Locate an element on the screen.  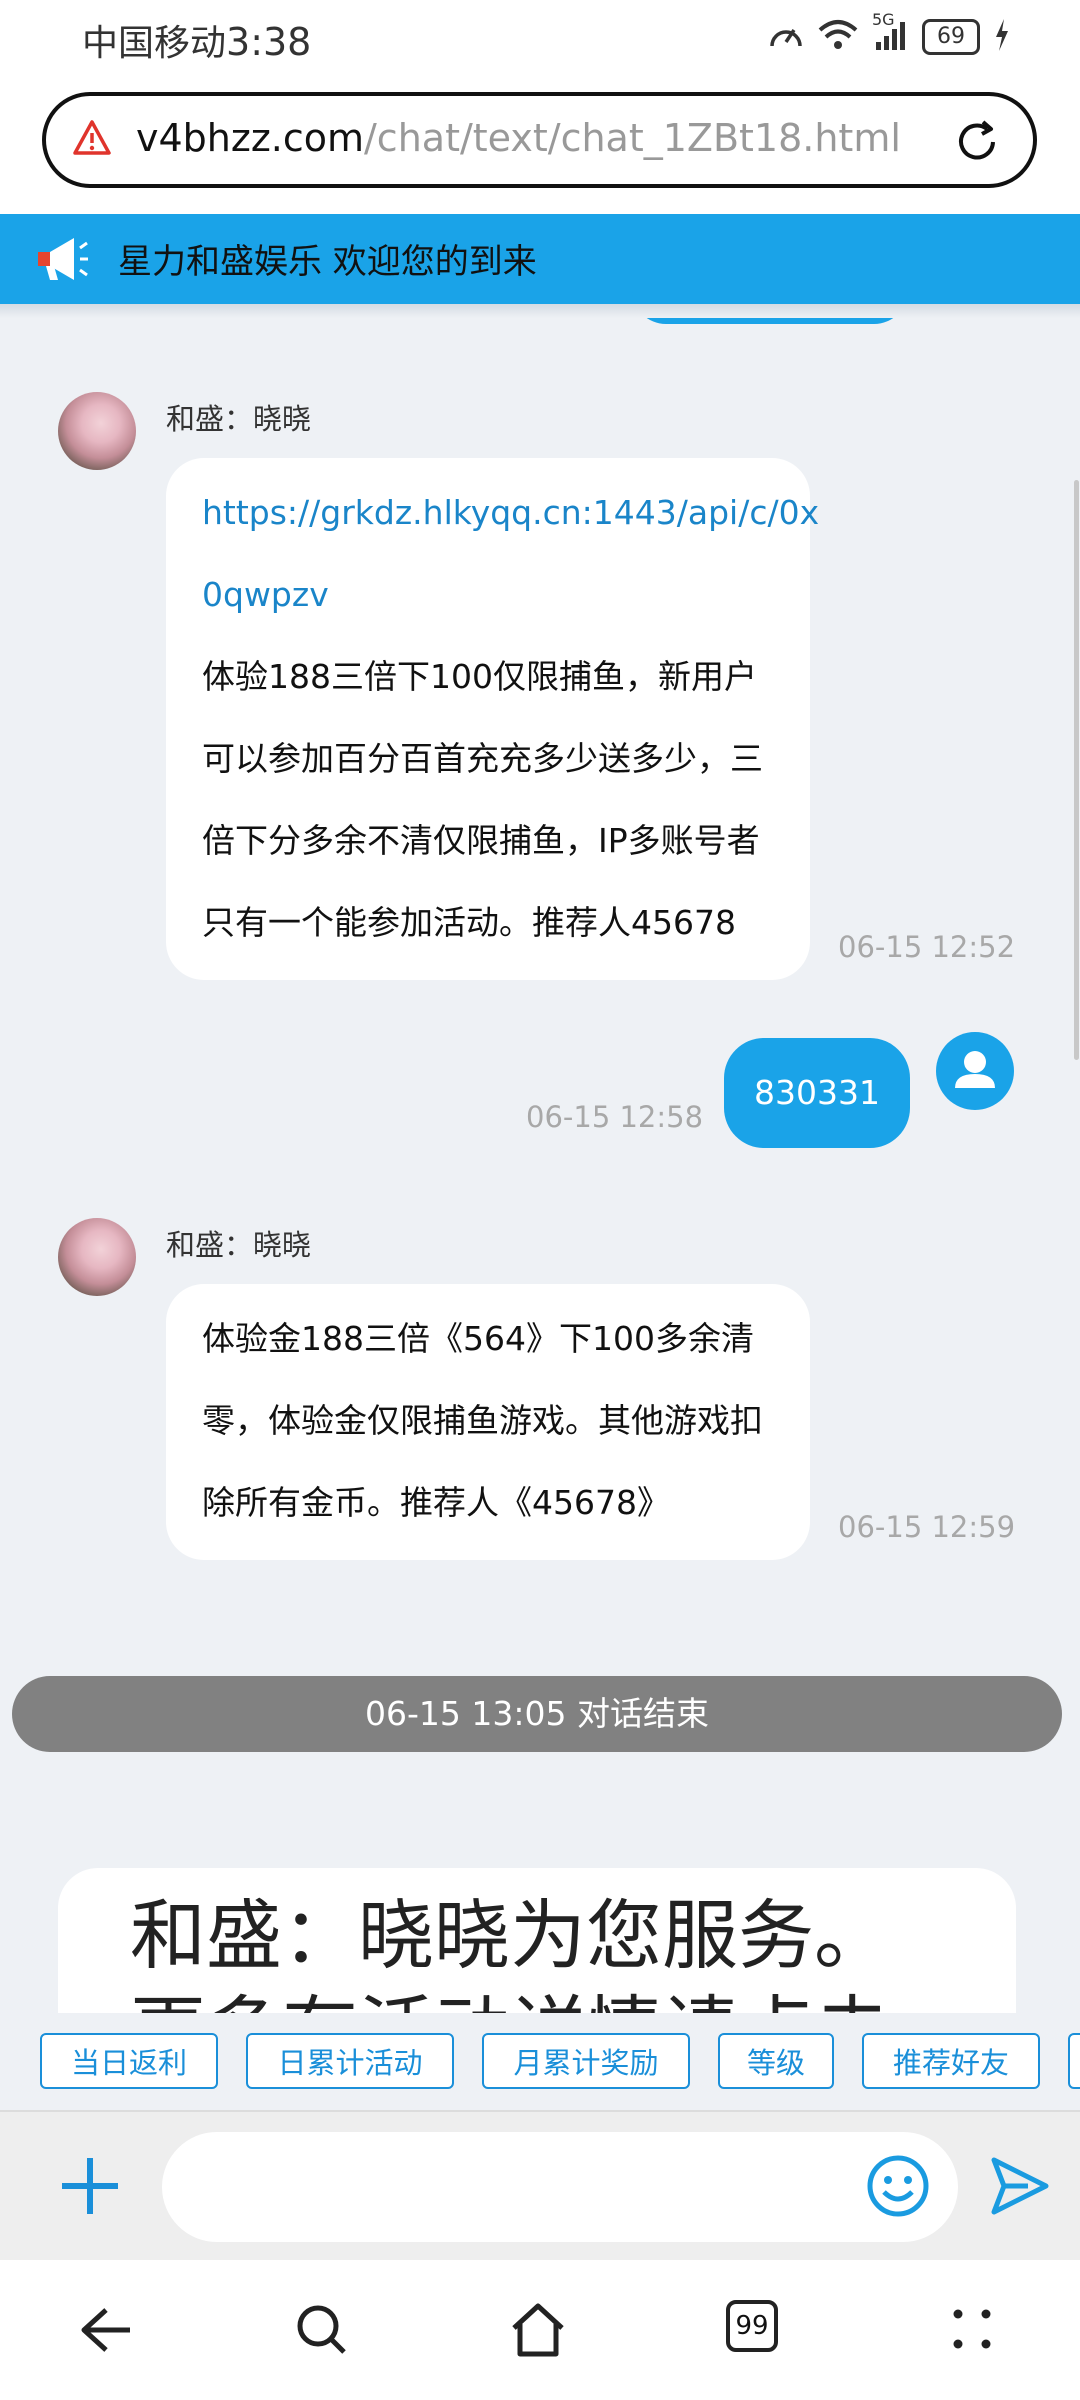
person-icon is located at coordinates (975, 1069).